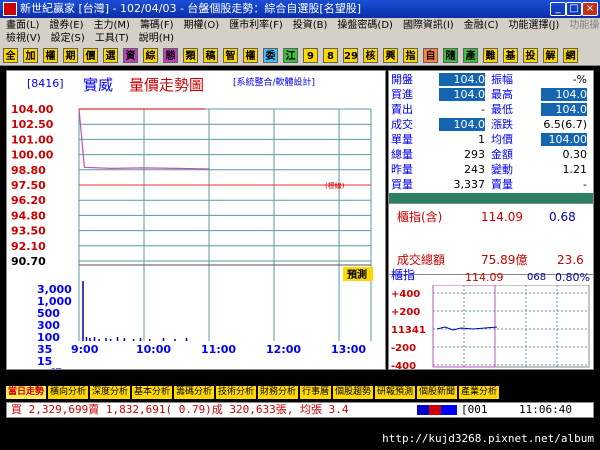 This screenshot has height=450, width=600. I want to click on quote-label: 賣出, so click(402, 109).